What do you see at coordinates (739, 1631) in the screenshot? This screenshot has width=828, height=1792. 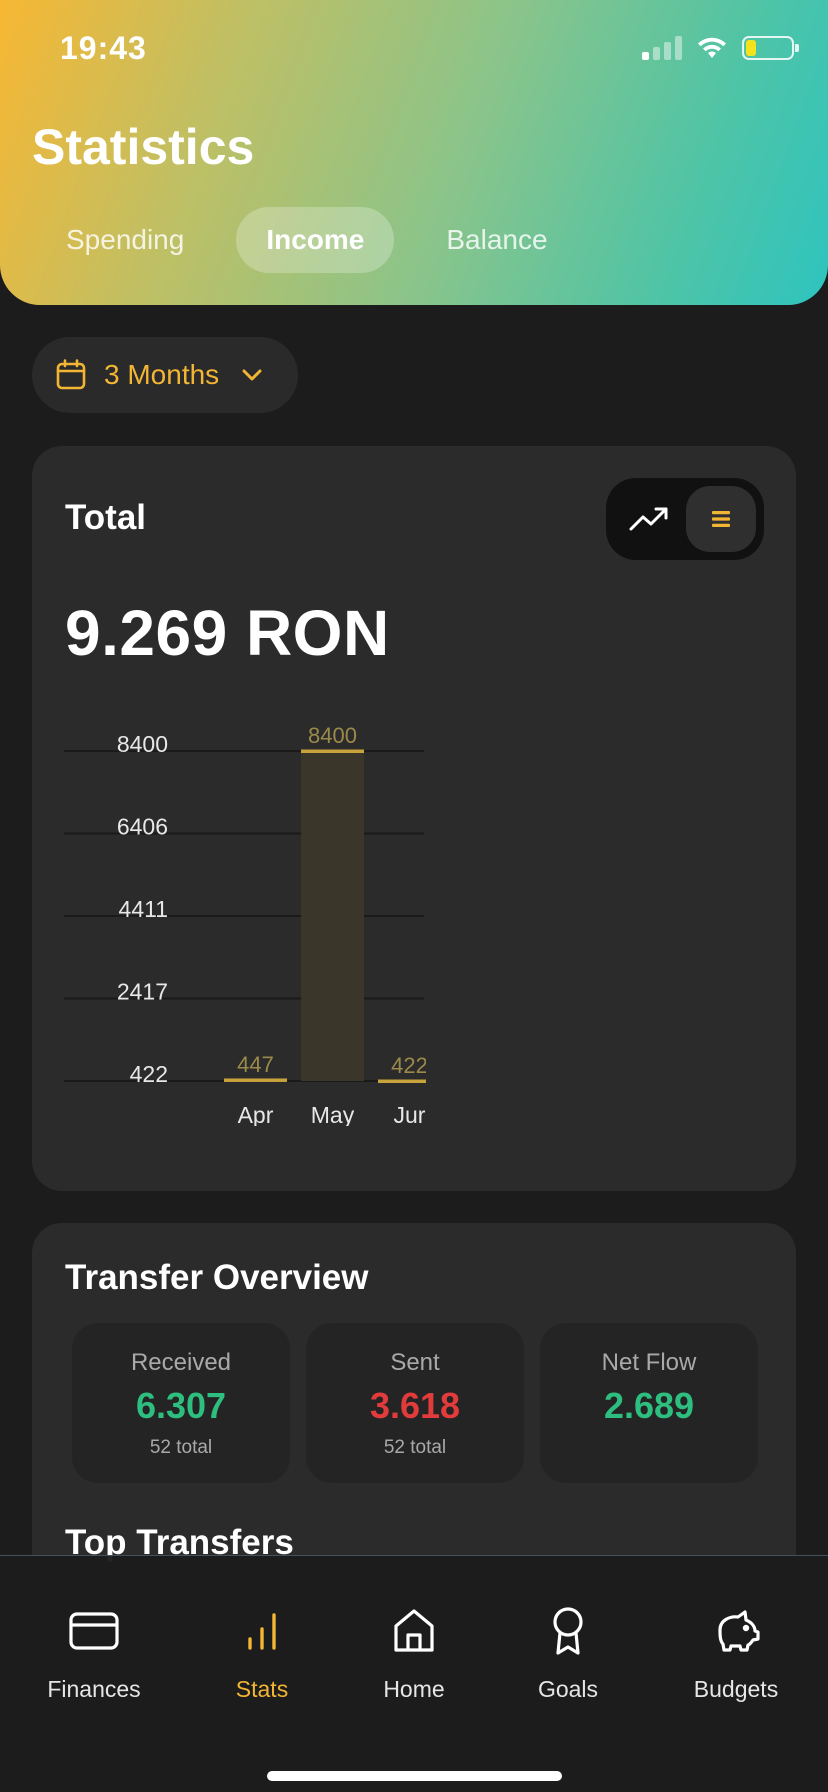 I see `piggy-bank-icon` at bounding box center [739, 1631].